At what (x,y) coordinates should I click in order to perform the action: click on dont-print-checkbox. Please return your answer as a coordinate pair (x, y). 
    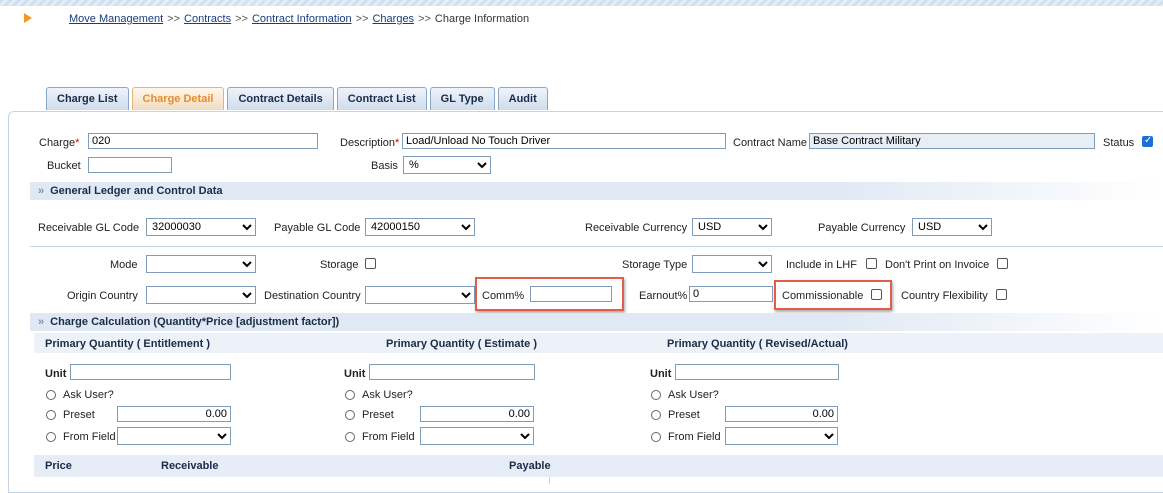
    Looking at the image, I should click on (1002, 263).